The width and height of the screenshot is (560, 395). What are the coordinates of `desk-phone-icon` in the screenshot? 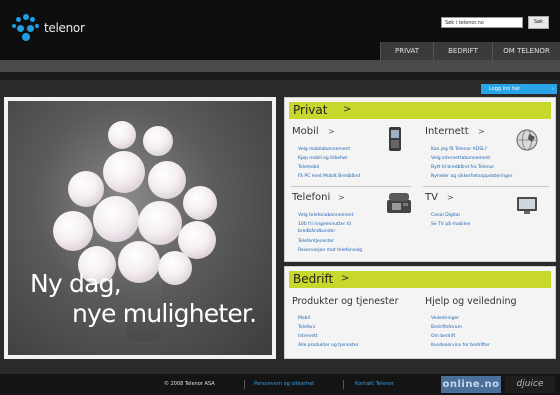 It's located at (399, 203).